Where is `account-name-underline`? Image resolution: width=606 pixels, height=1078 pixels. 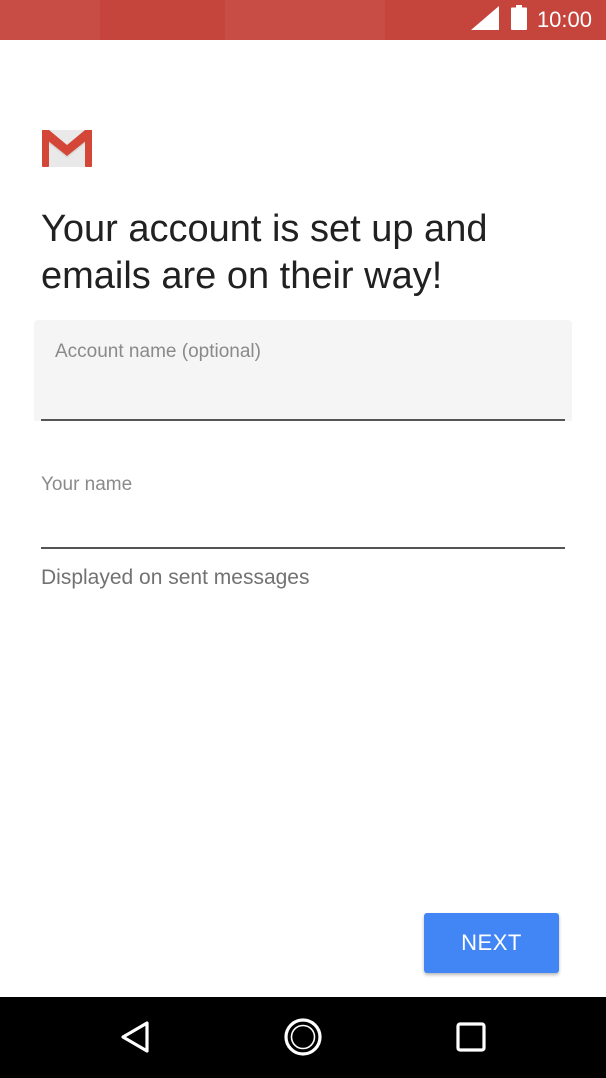
account-name-underline is located at coordinates (303, 420).